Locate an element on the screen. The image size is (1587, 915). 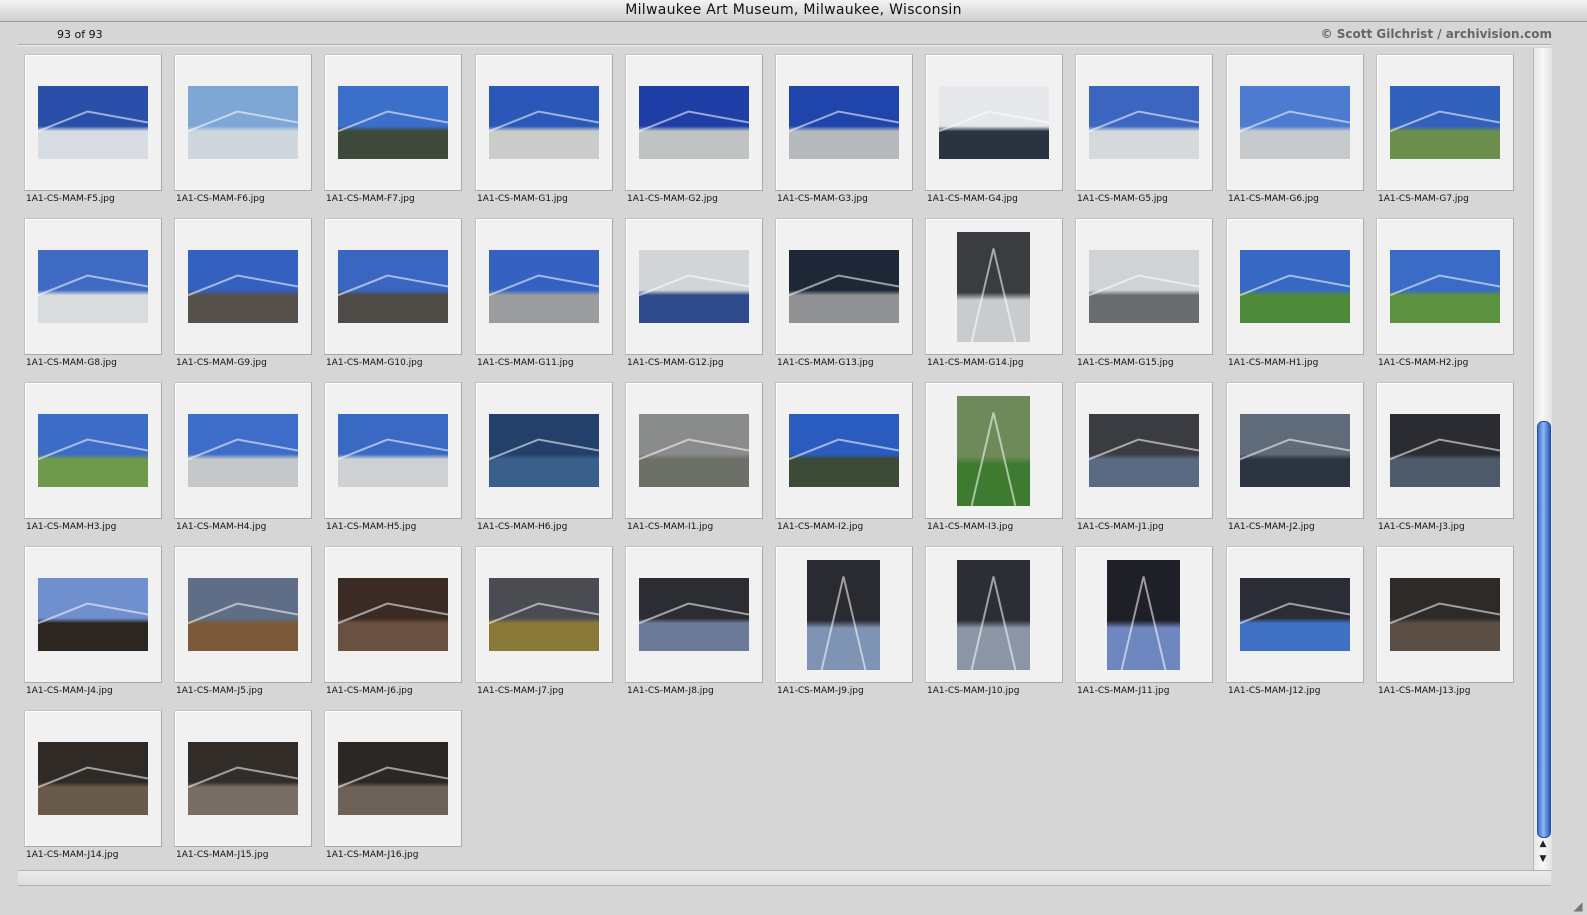
thumbnail-item: 1A1-CS-MAM-G11.jpg is located at coordinates (544, 294).